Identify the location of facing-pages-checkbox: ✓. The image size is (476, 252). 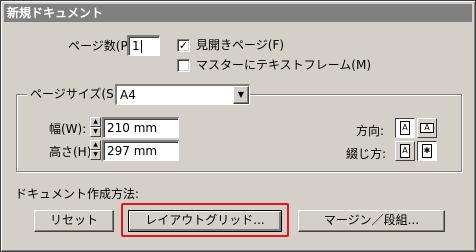
(183, 45).